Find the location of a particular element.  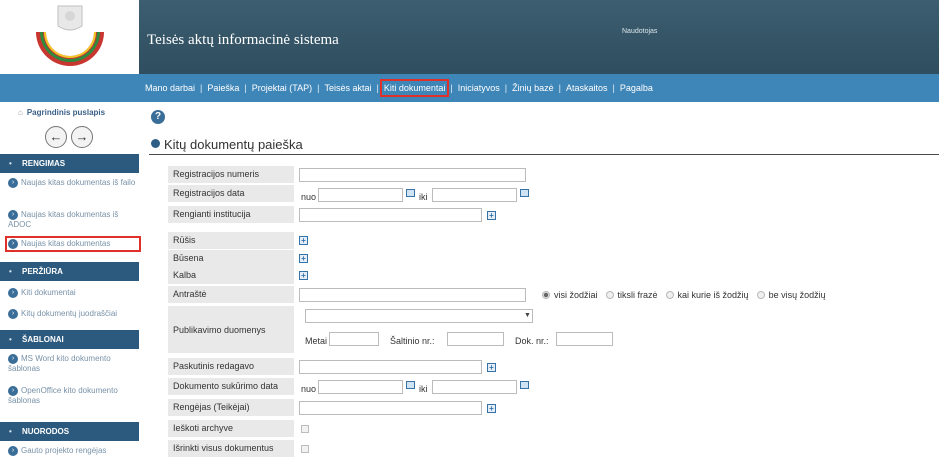

sidebar-item-new-from-file: › Naujas kitas dokumentas iš failo is located at coordinates (73, 183).